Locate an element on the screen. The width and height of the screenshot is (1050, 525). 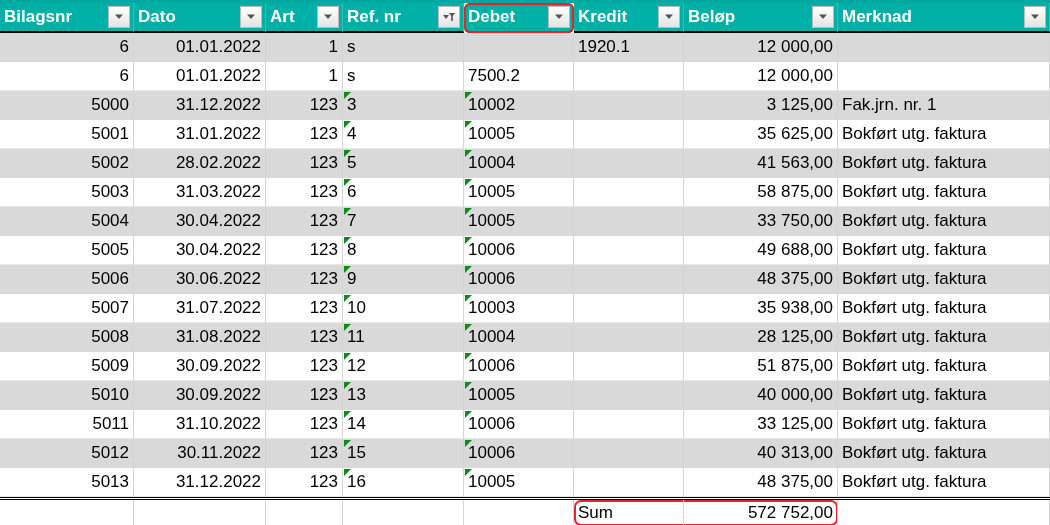
table-cell: 13 is located at coordinates (403, 395).